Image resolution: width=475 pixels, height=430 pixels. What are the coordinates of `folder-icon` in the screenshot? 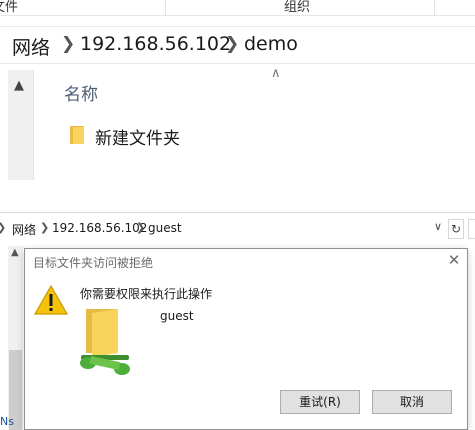 It's located at (77, 135).